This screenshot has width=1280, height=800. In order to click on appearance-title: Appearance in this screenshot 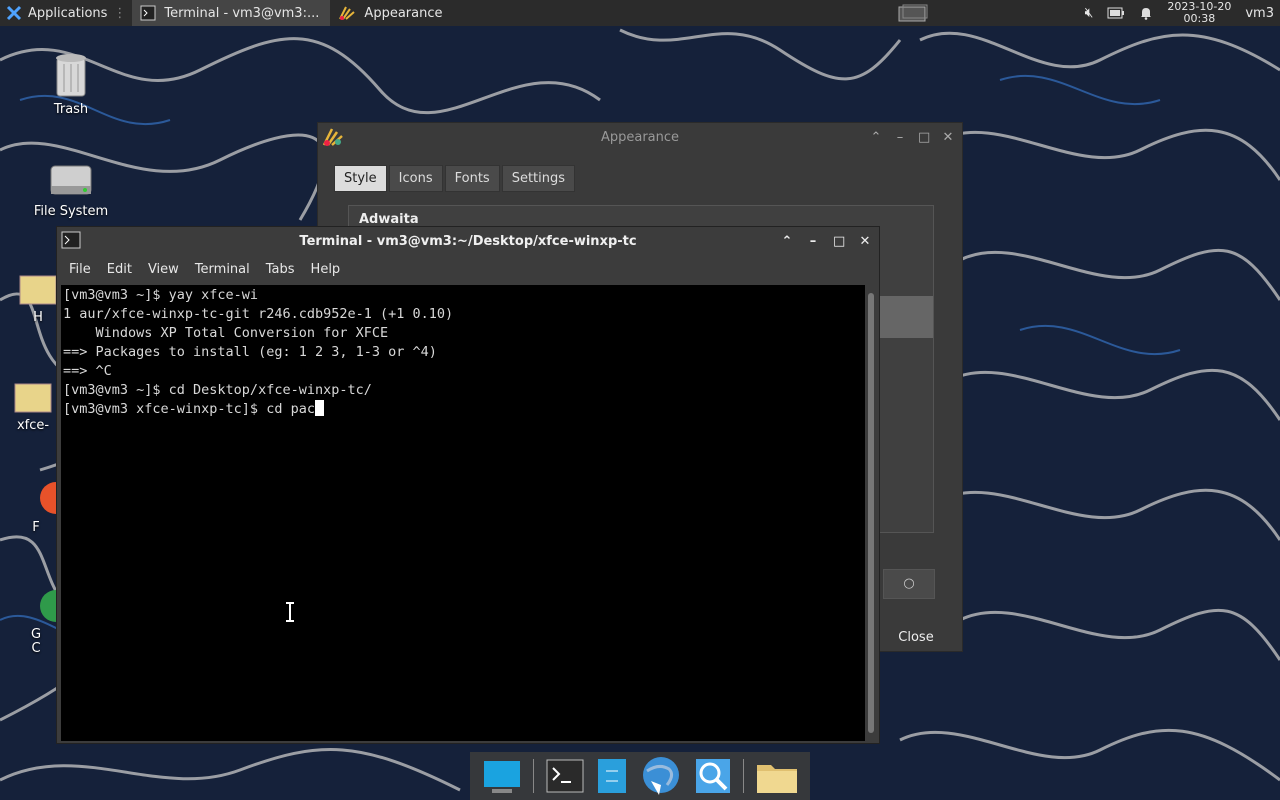, I will do `click(640, 137)`.